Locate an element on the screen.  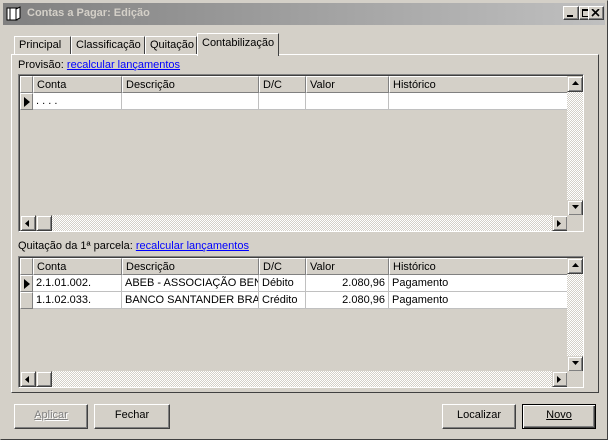
provisao-col-descricao: Descrição is located at coordinates (190, 84).